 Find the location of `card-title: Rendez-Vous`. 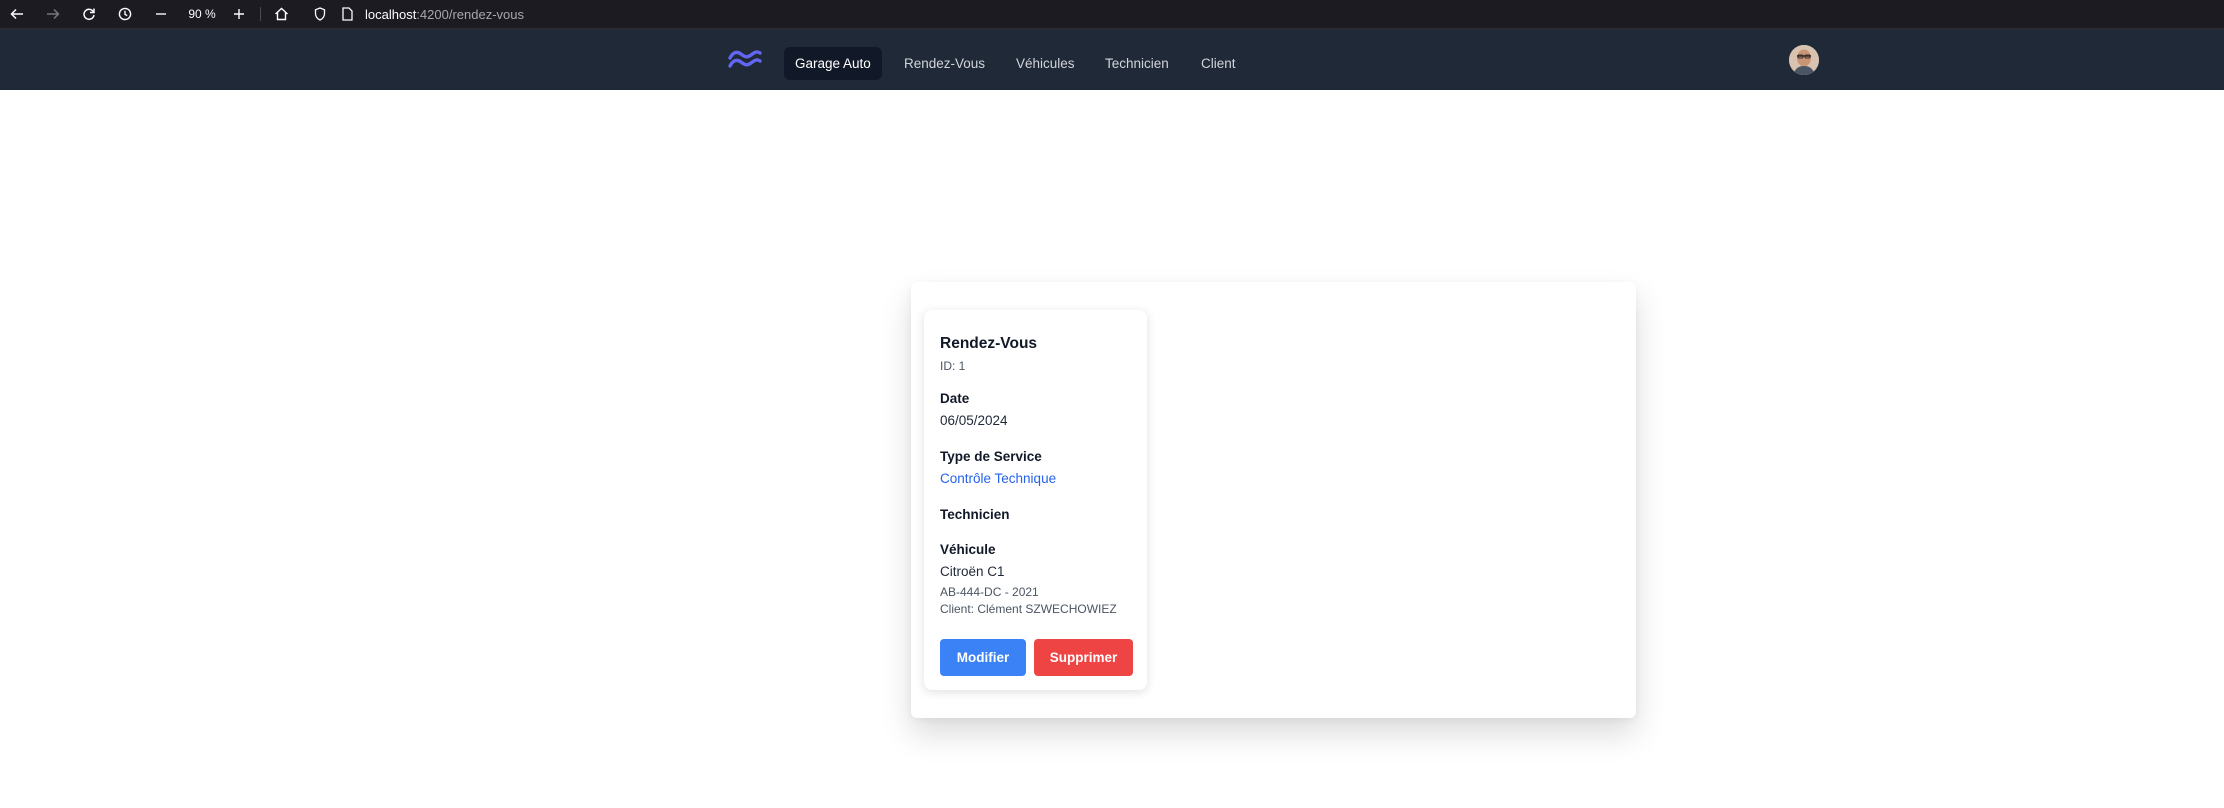

card-title: Rendez-Vous is located at coordinates (989, 343).